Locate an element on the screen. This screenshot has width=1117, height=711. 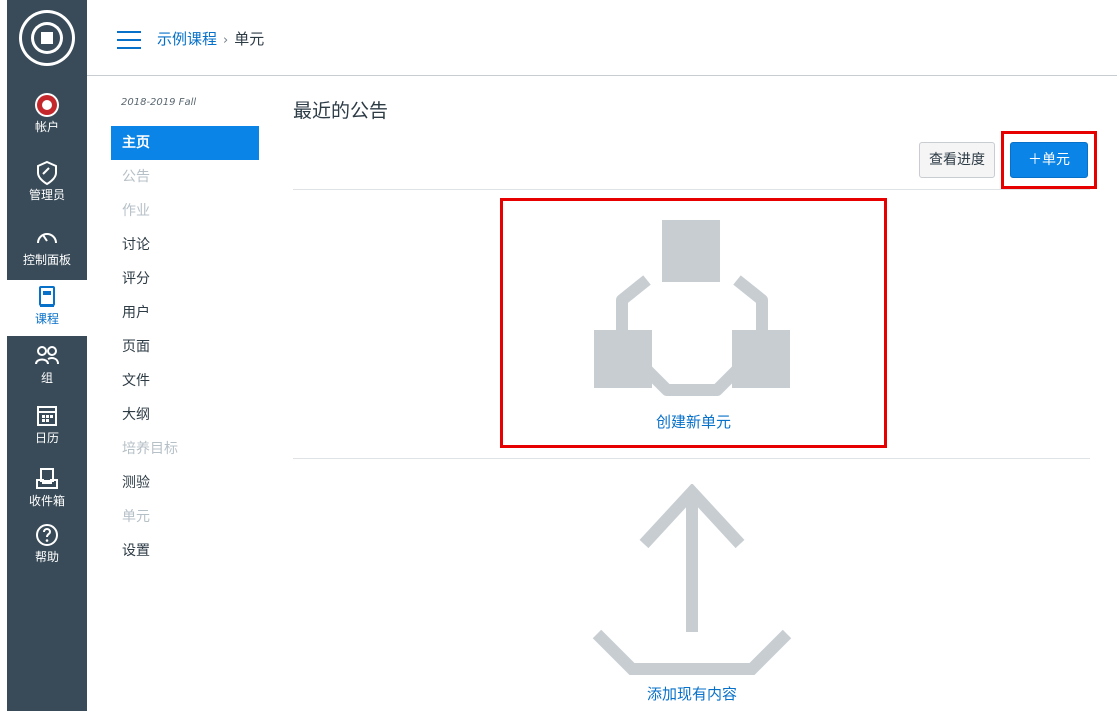
inbox-icon is located at coordinates (47, 479).